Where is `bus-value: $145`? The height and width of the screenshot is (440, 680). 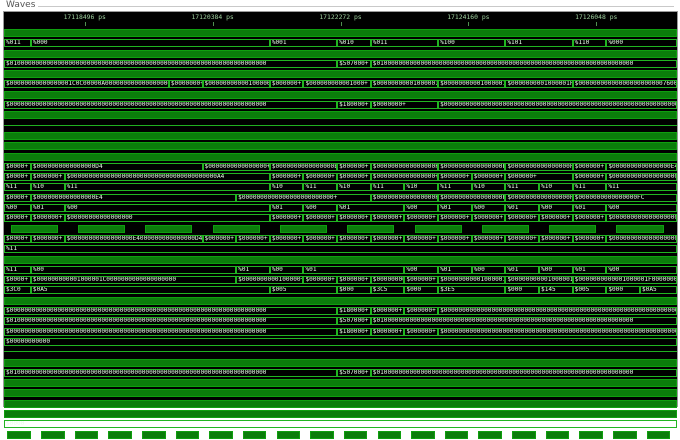
bus-value: $145 is located at coordinates (556, 290).